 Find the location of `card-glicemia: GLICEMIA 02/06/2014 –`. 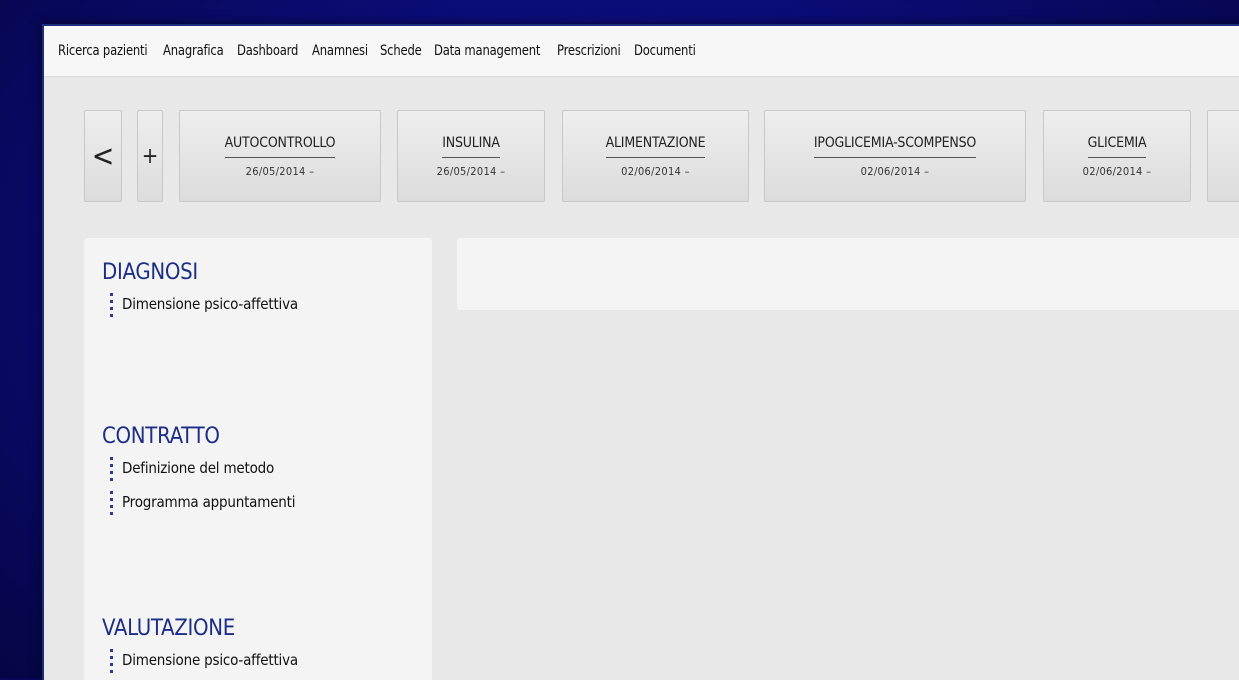

card-glicemia: GLICEMIA 02/06/2014 – is located at coordinates (1117, 156).